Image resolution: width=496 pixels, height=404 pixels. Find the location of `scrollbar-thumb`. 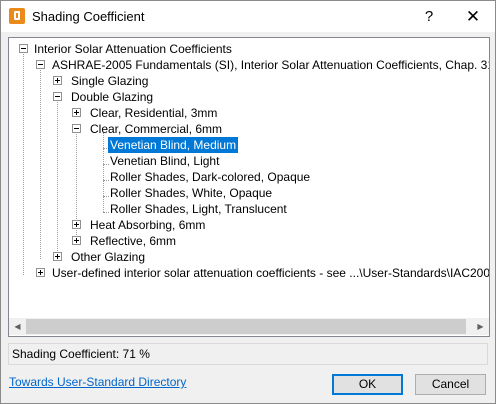

scrollbar-thumb is located at coordinates (246, 326).